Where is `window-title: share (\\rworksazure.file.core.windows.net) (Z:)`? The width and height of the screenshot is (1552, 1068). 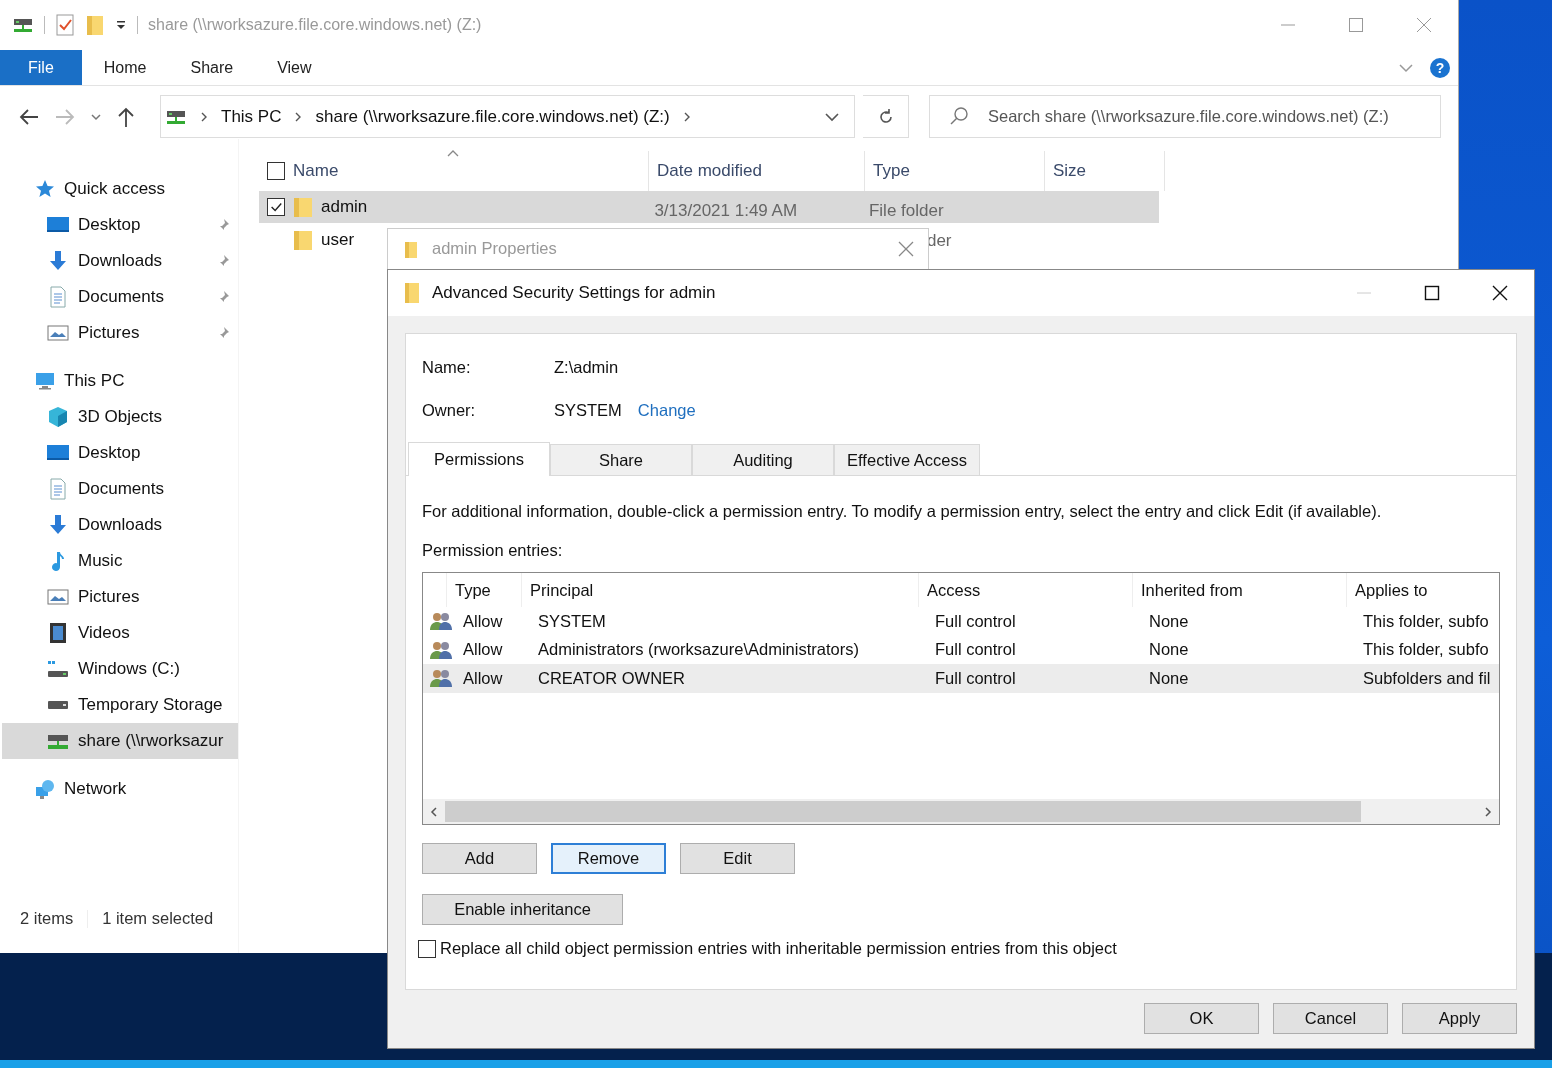
window-title: share (\\rworksazure.file.core.windows.net) (Z:) is located at coordinates (315, 25).